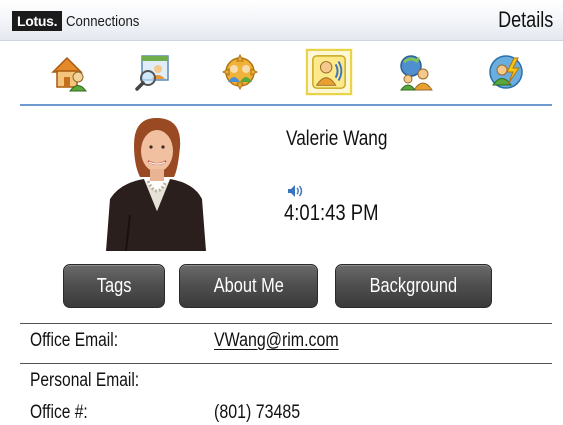 The image size is (563, 425). Describe the element at coordinates (525, 19) in the screenshot. I see `screen-title: Details` at that location.